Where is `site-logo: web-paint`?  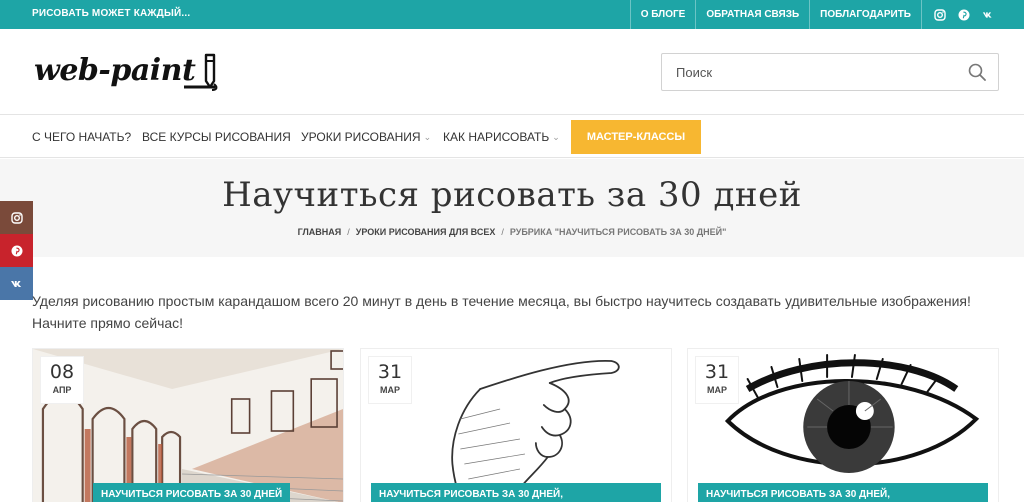 site-logo: web-paint is located at coordinates (129, 72).